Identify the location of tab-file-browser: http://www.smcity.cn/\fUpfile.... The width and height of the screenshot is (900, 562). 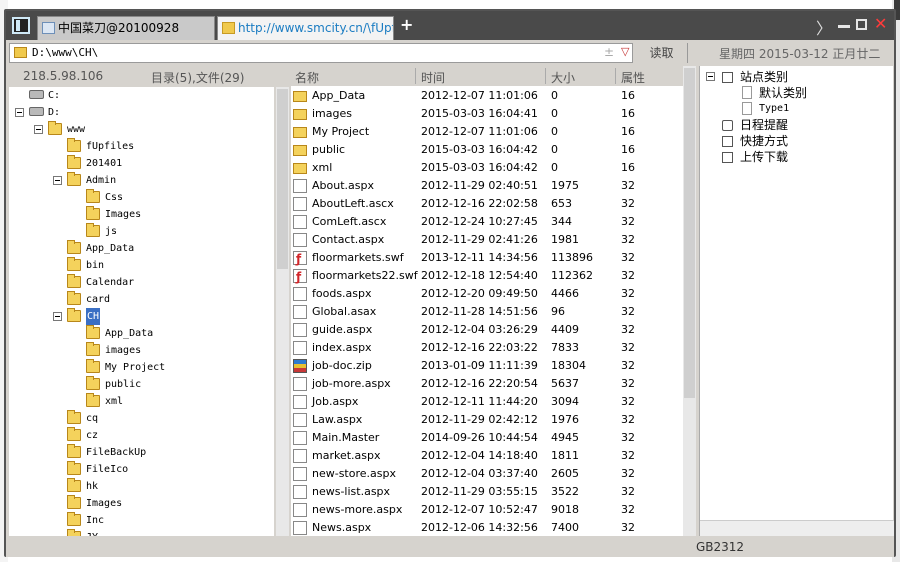
(305, 28).